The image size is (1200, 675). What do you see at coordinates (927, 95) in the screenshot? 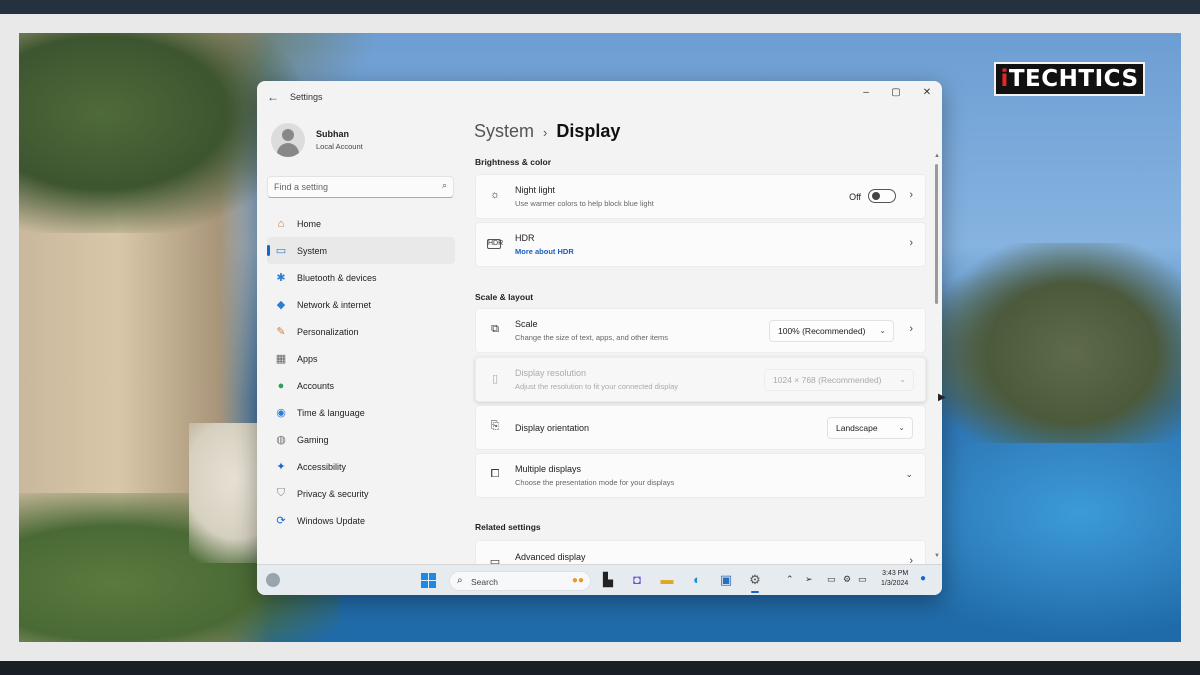
I see `close-button: ✕` at bounding box center [927, 95].